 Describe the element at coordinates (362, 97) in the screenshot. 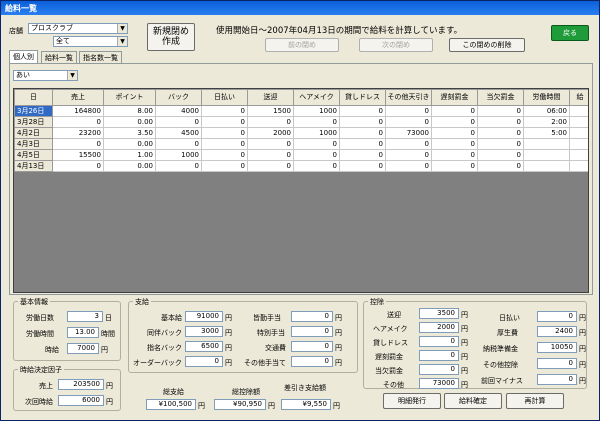

I see `col-header: 貸しドレス` at that location.